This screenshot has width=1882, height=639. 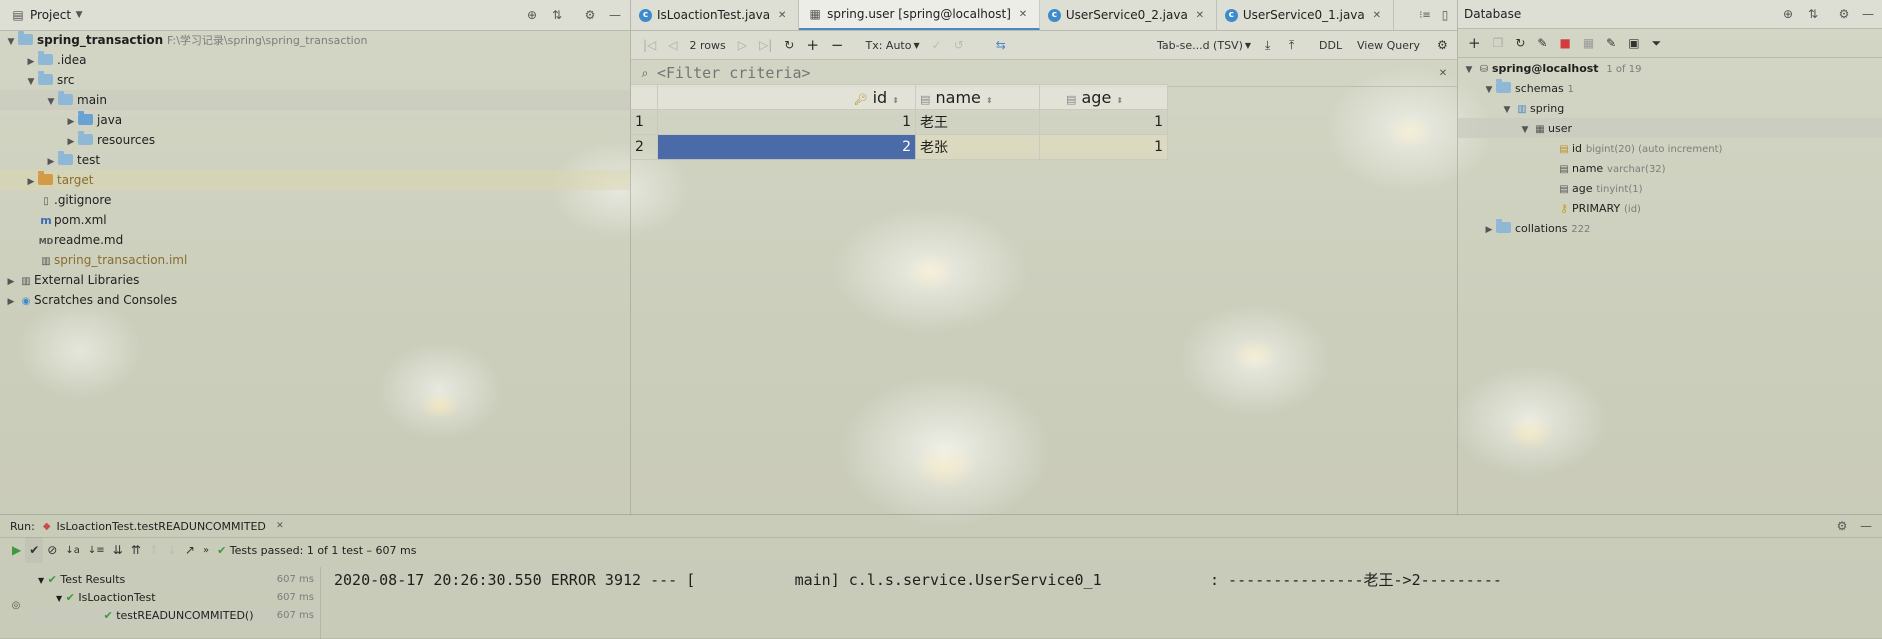 I want to click on tab-spring-user: ▦ spring.user [spring@localhost] ✕, so click(x=919, y=15).